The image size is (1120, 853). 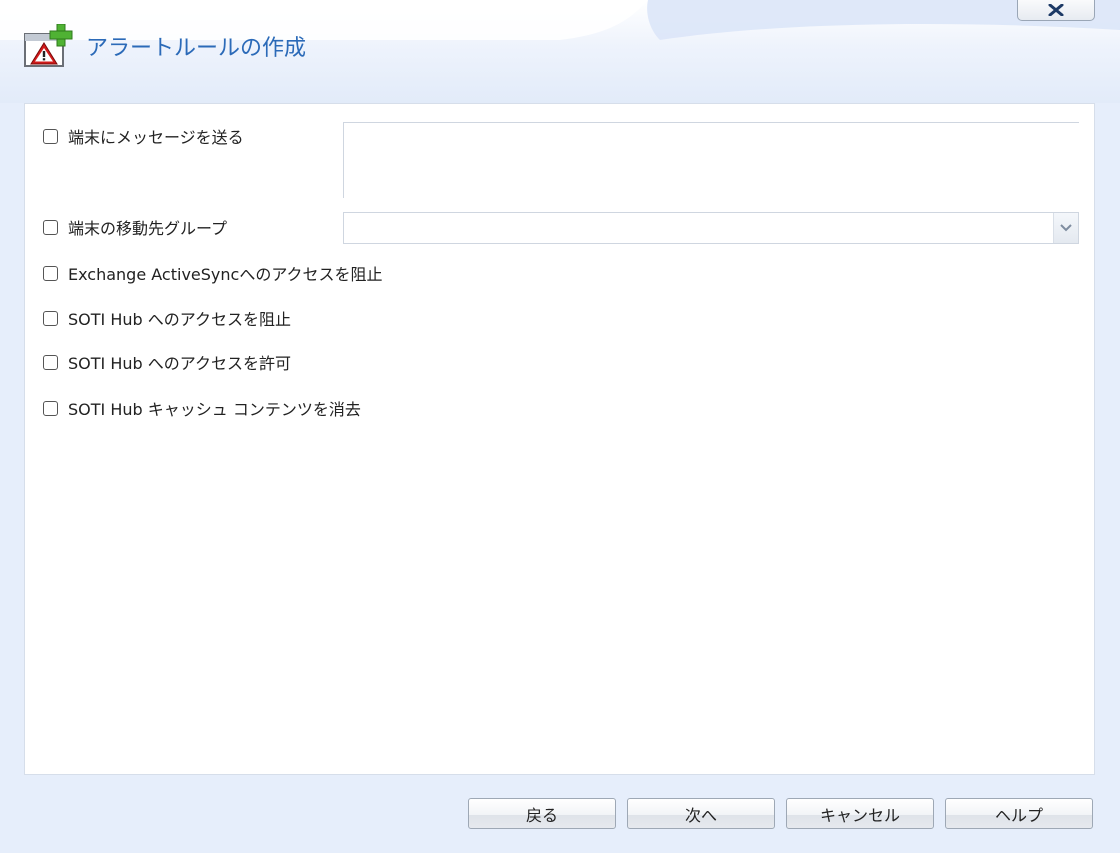 I want to click on option-send-message: 端末にメッセージを送る, so click(x=143, y=136).